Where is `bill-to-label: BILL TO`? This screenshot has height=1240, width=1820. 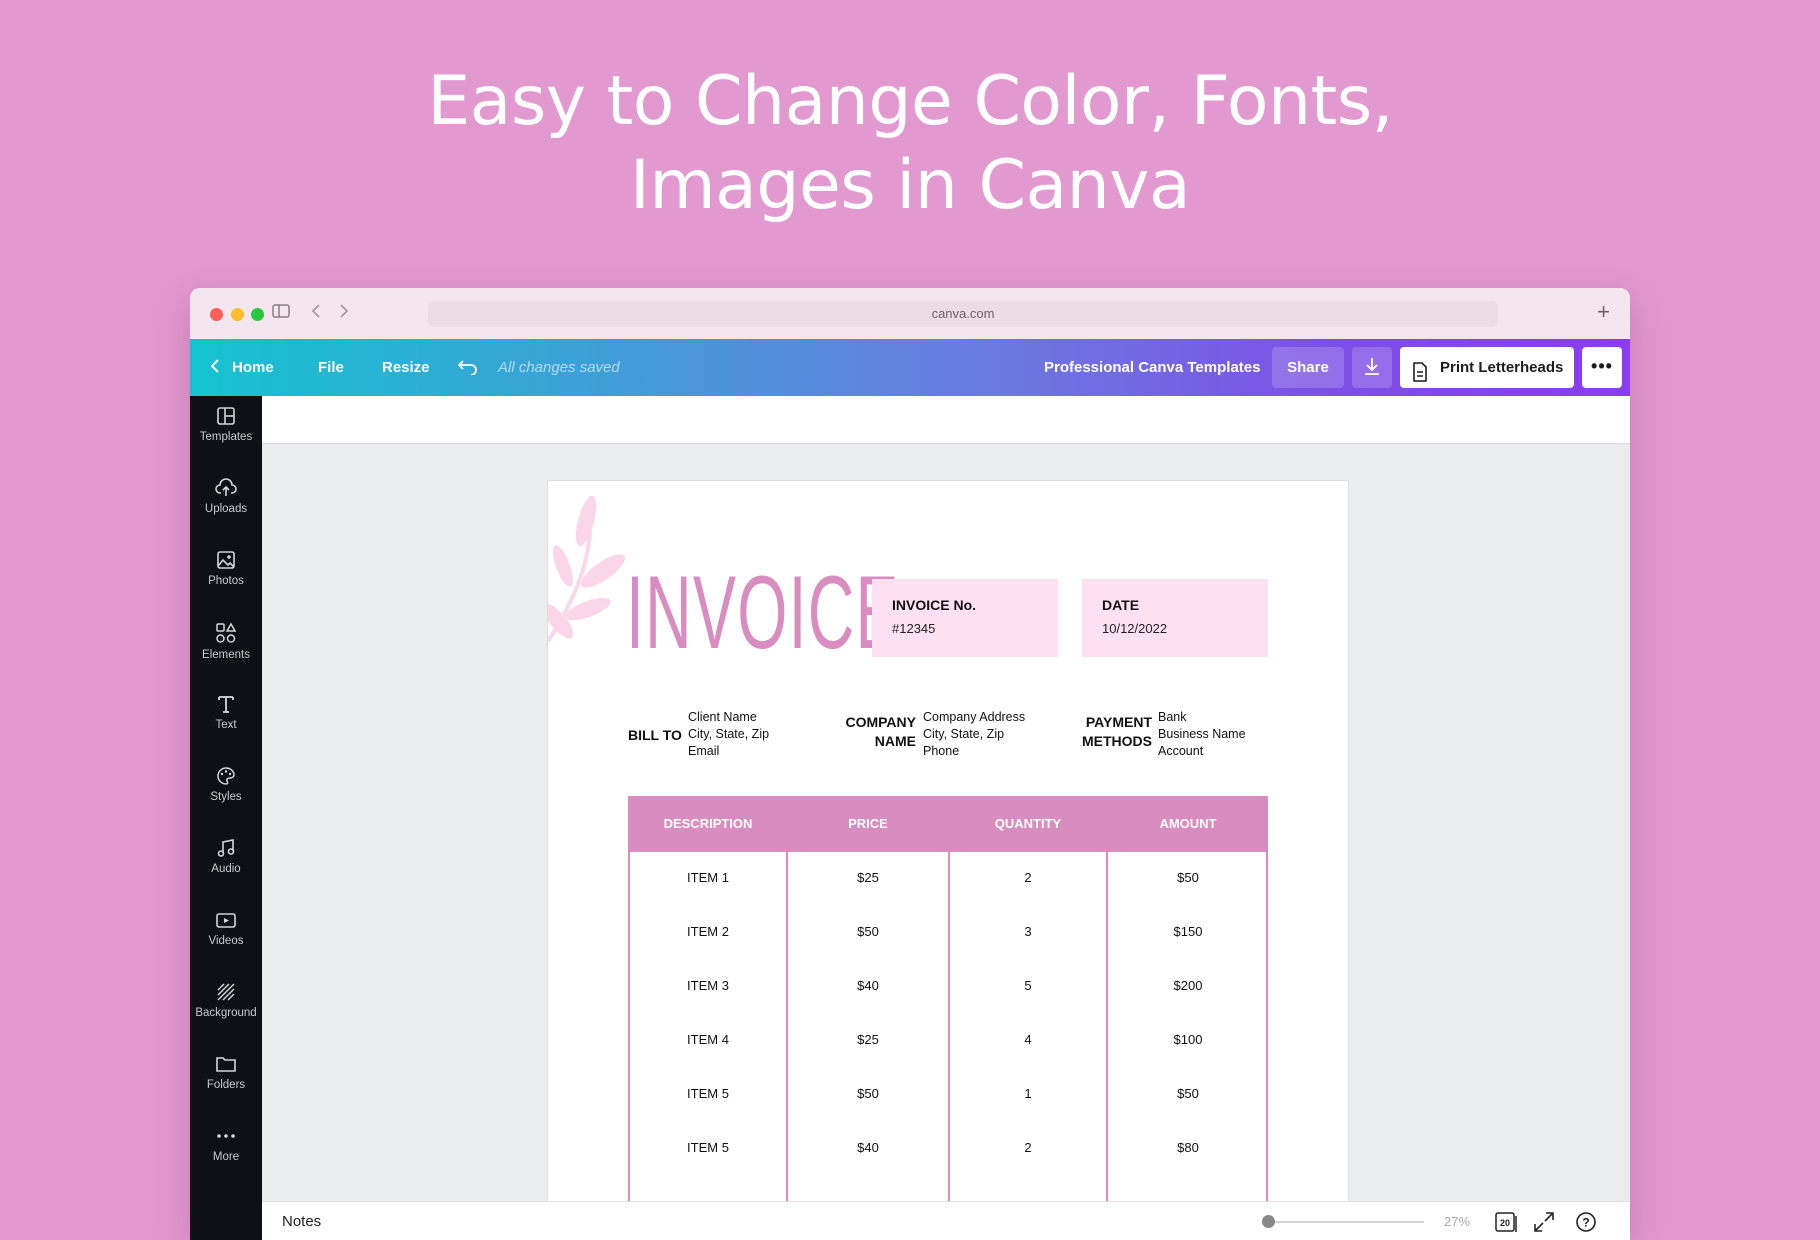 bill-to-label: BILL TO is located at coordinates (655, 735).